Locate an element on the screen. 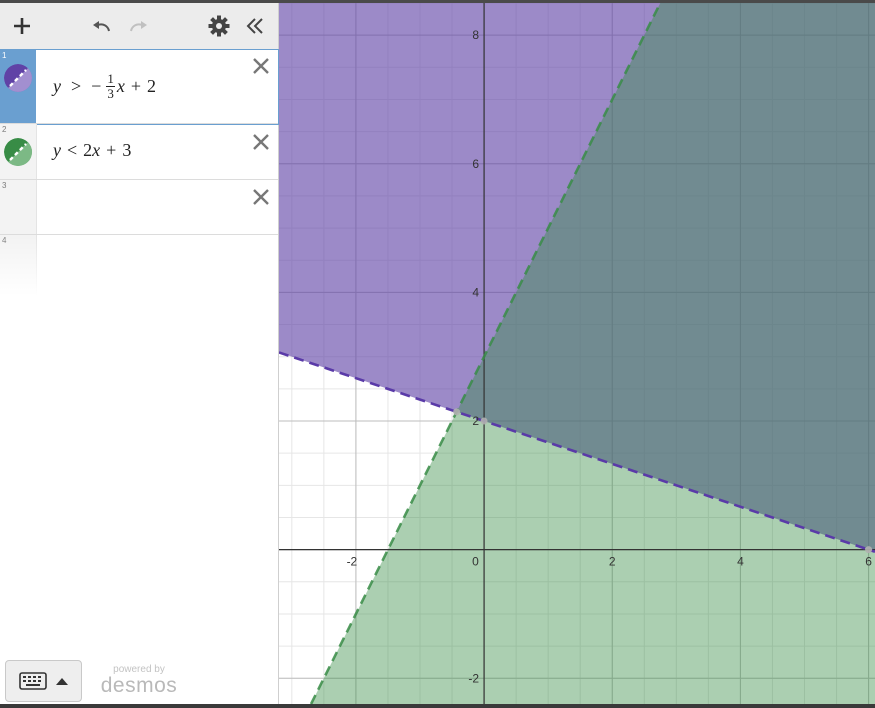  y-tick-label: -2 is located at coordinates (473, 678).